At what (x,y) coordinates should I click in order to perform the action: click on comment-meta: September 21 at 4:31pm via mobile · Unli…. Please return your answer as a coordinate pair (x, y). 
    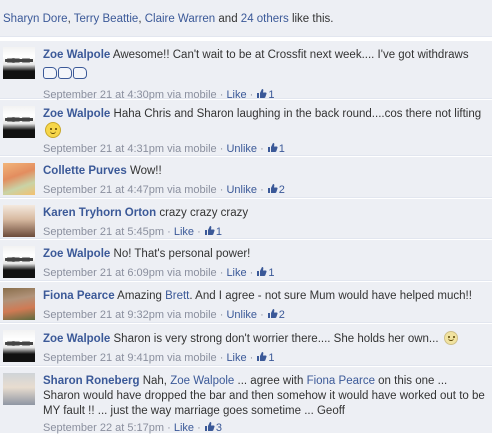
    Looking at the image, I should click on (264, 149).